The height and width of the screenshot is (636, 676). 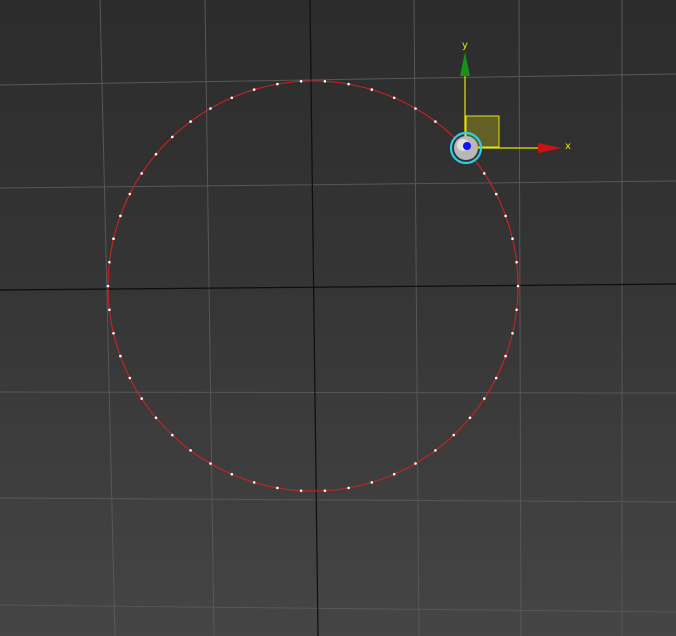 I want to click on move-transform-gizmo-icon: y x, so click(x=510, y=102).